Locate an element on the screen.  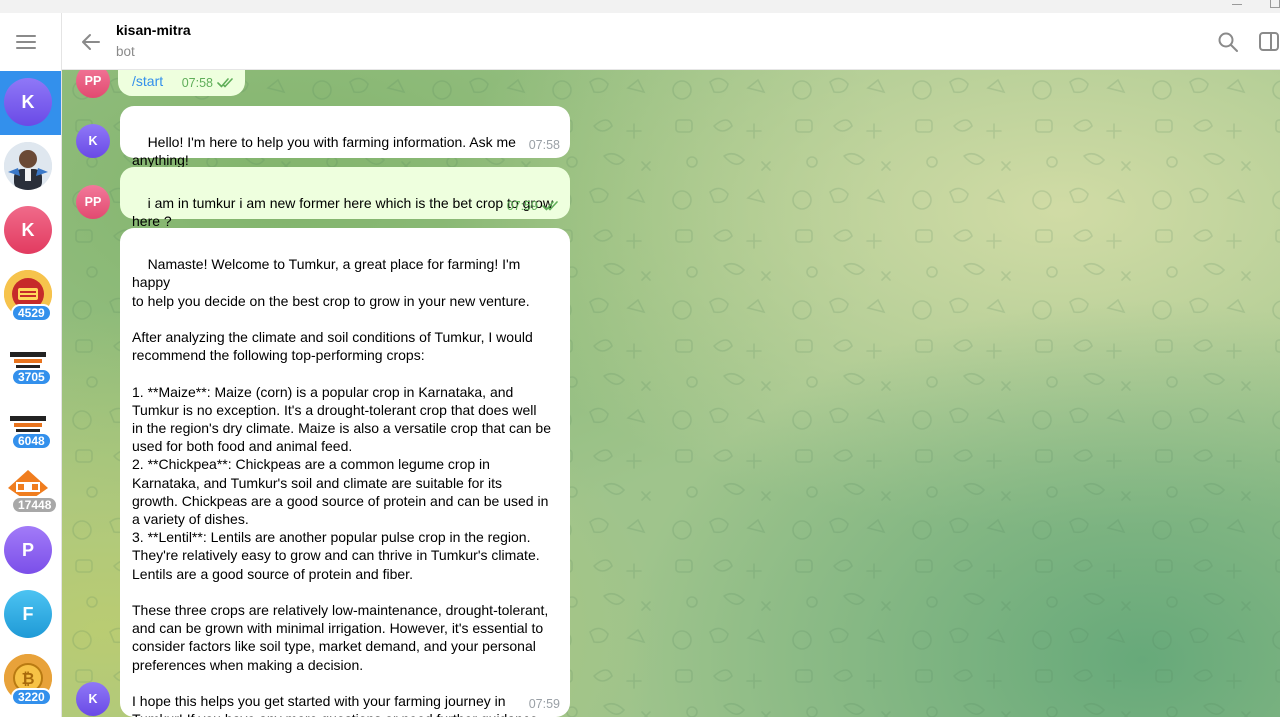
chat-title: kisan-mitra is located at coordinates (153, 30).